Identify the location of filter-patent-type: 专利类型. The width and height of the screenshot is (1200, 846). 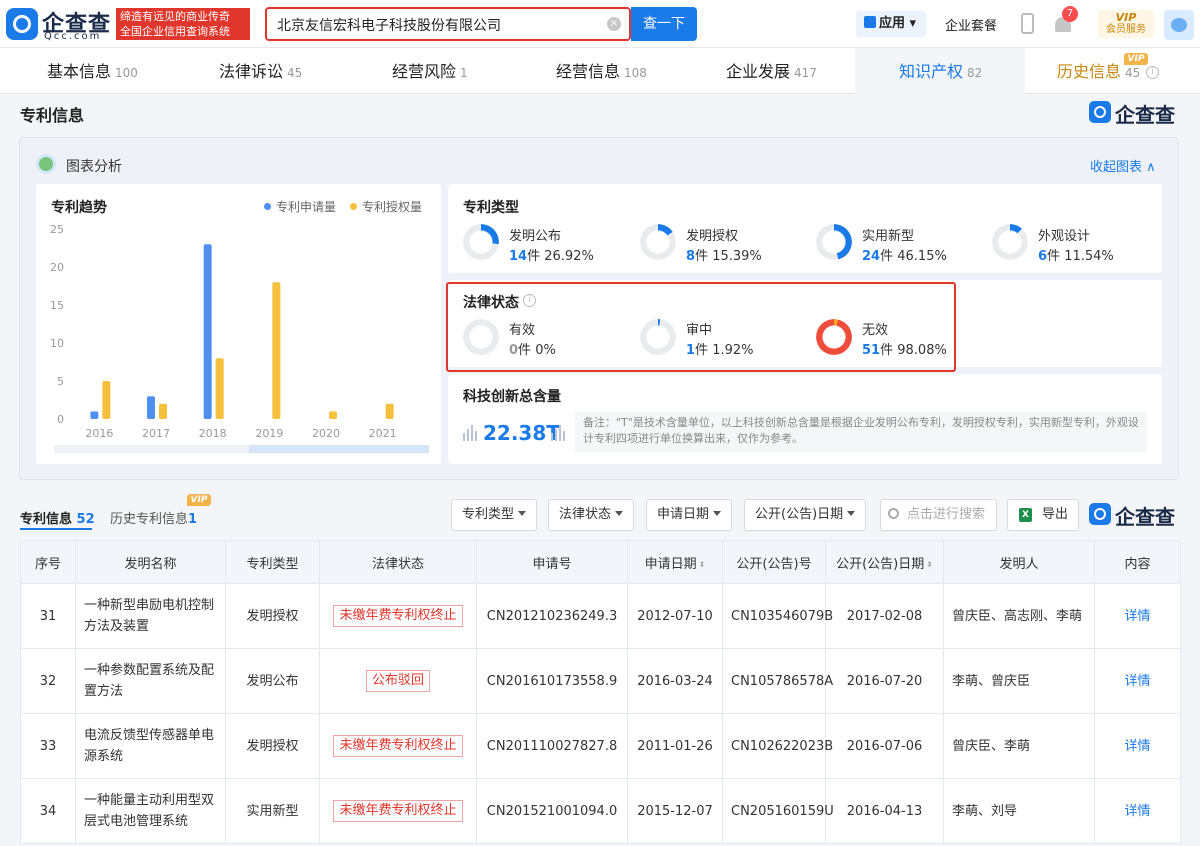
(494, 515).